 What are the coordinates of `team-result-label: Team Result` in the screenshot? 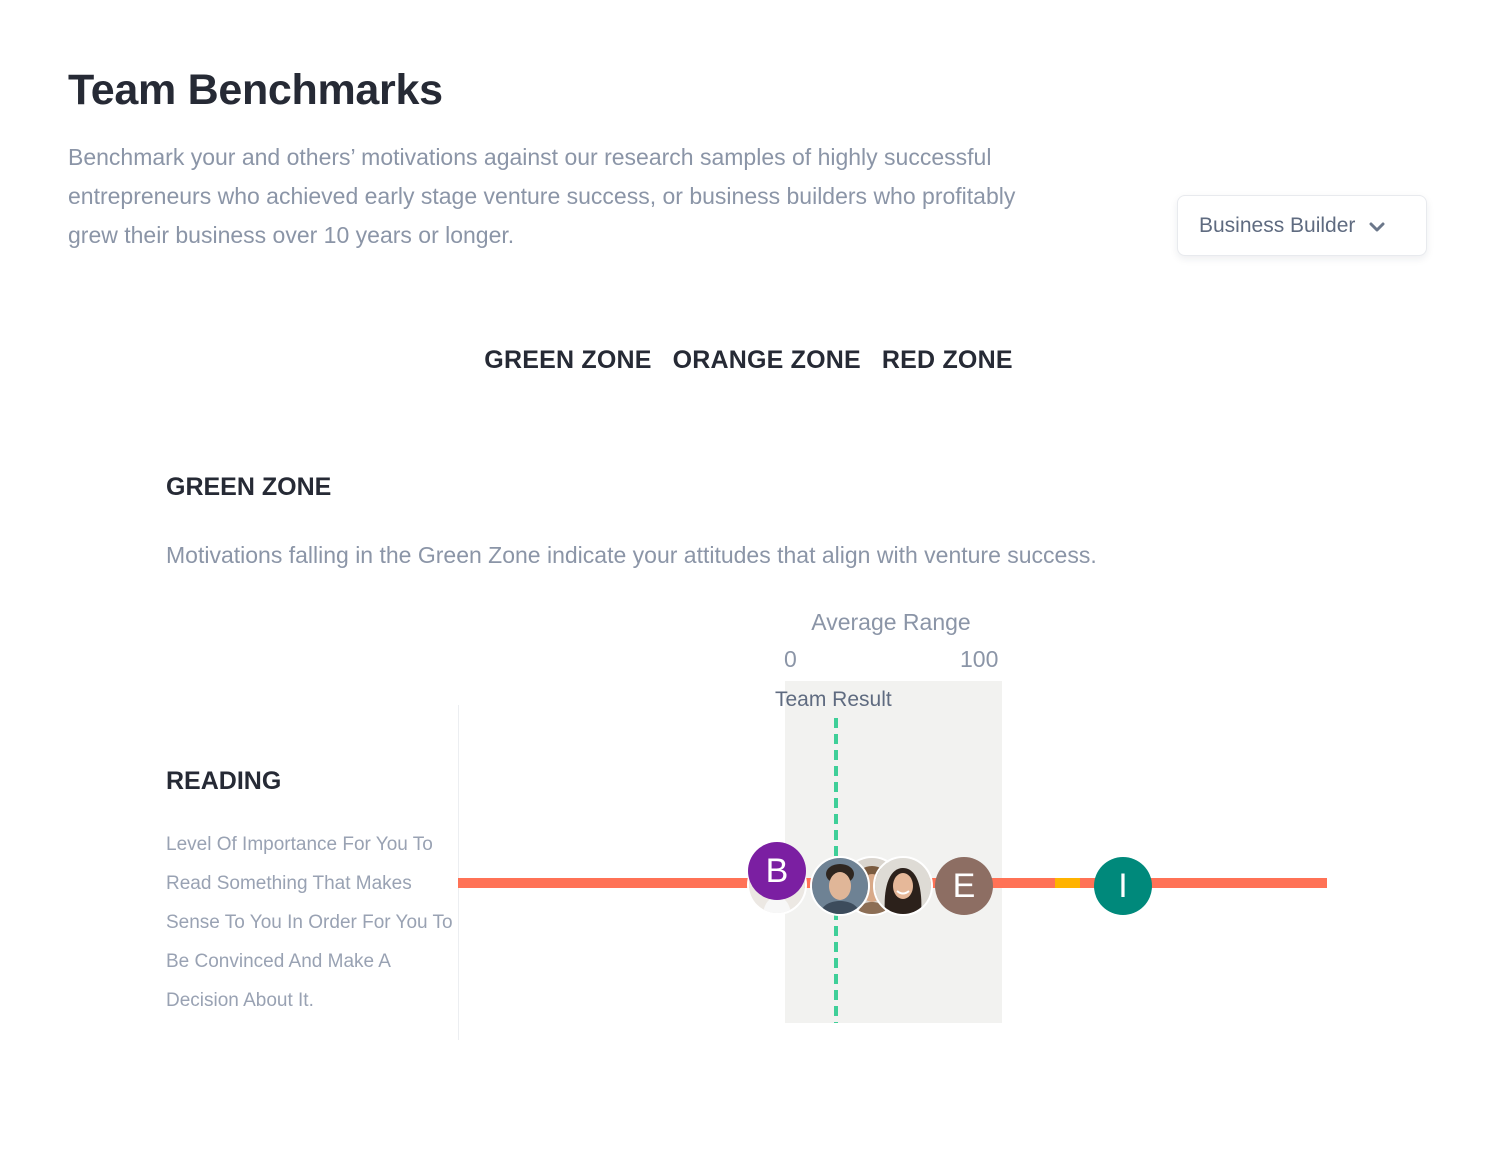 It's located at (833, 699).